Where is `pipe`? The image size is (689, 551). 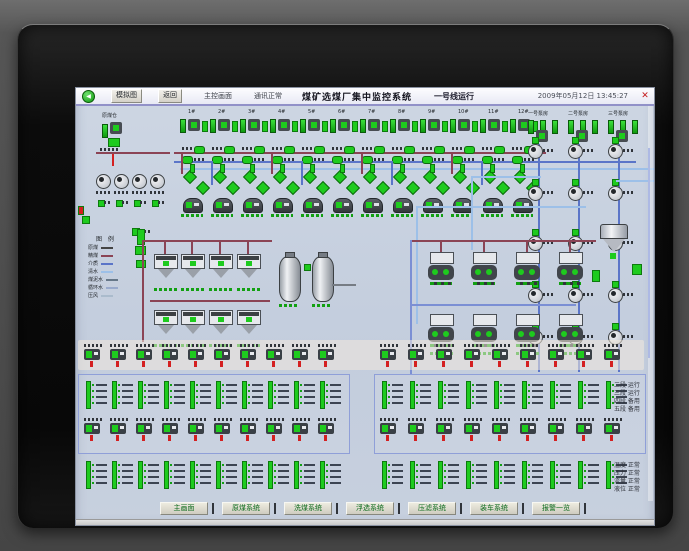
pipe is located at coordinates (143, 291).